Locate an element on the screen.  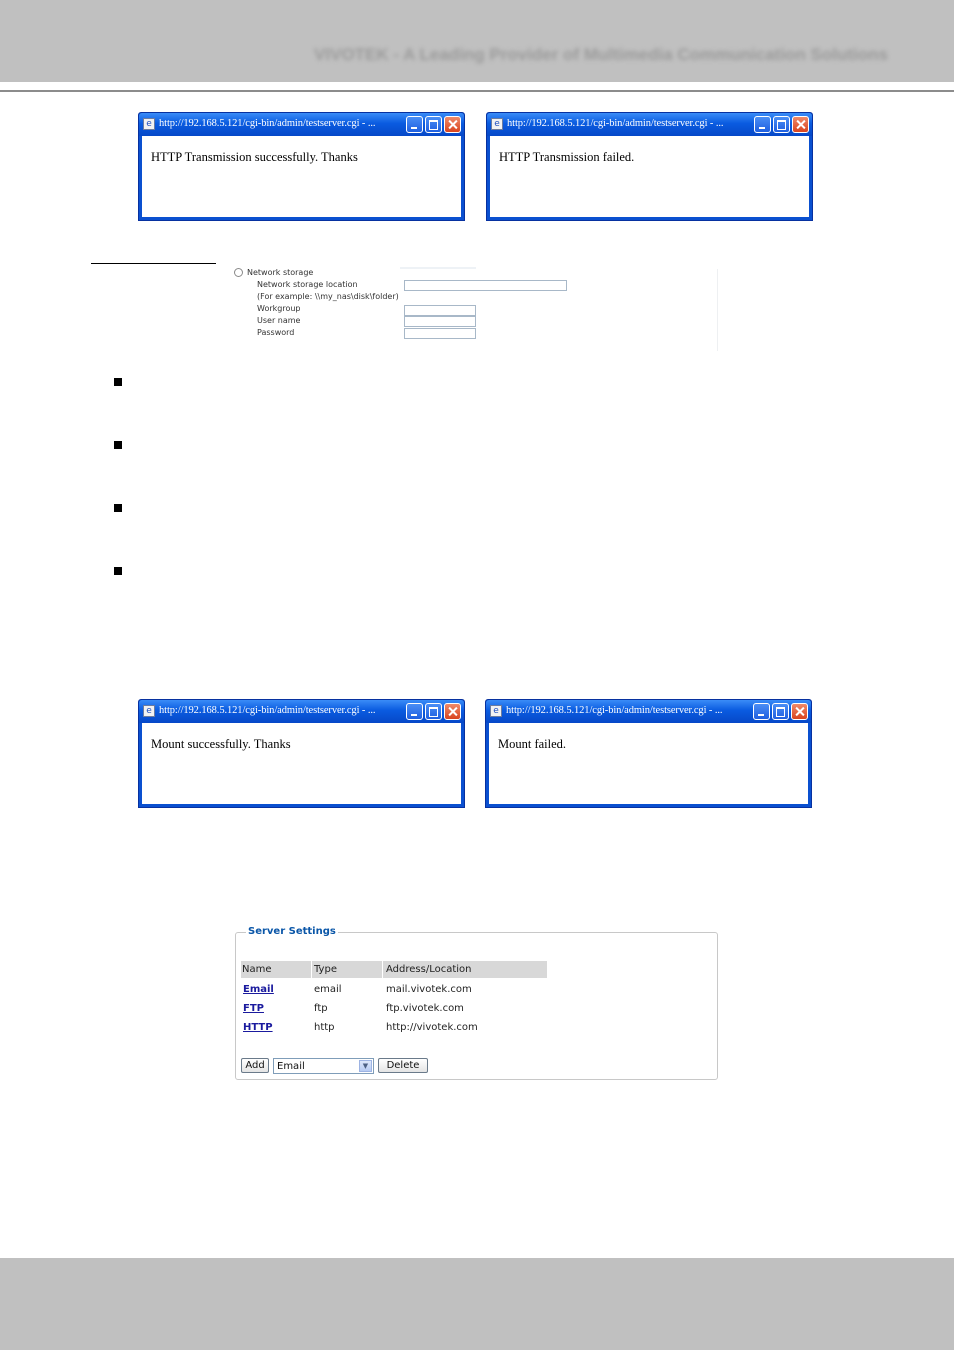
section-rule is located at coordinates (153, 263).